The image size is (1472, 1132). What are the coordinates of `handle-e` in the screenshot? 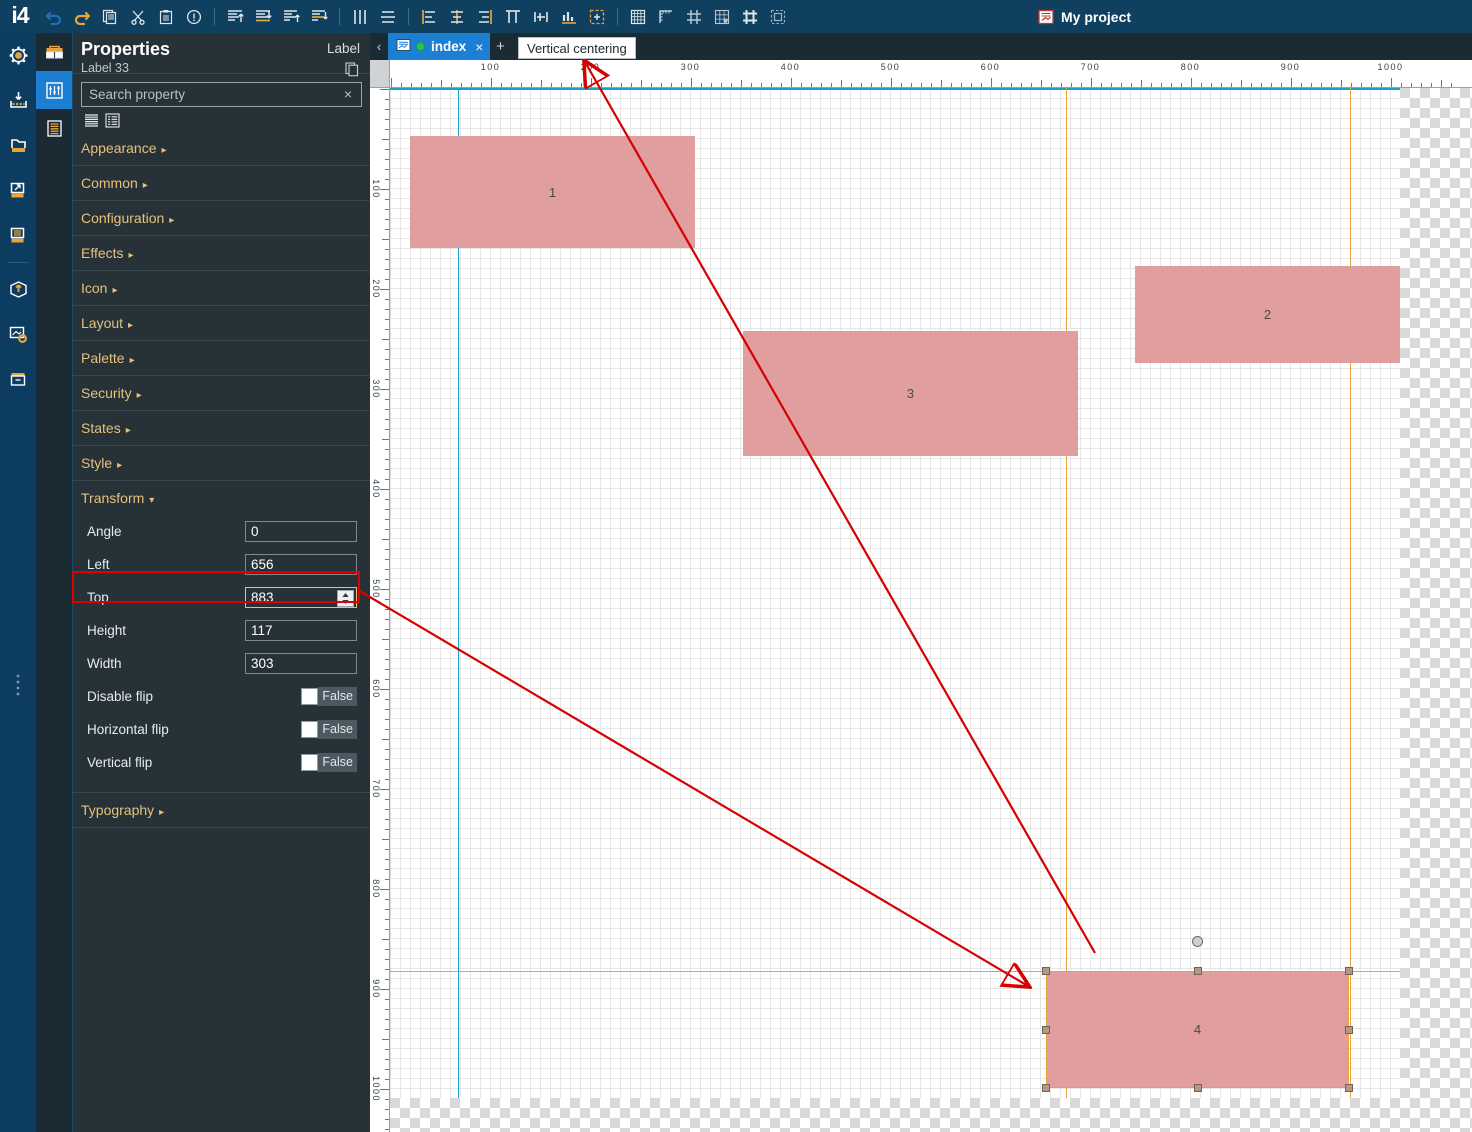 It's located at (1349, 1029).